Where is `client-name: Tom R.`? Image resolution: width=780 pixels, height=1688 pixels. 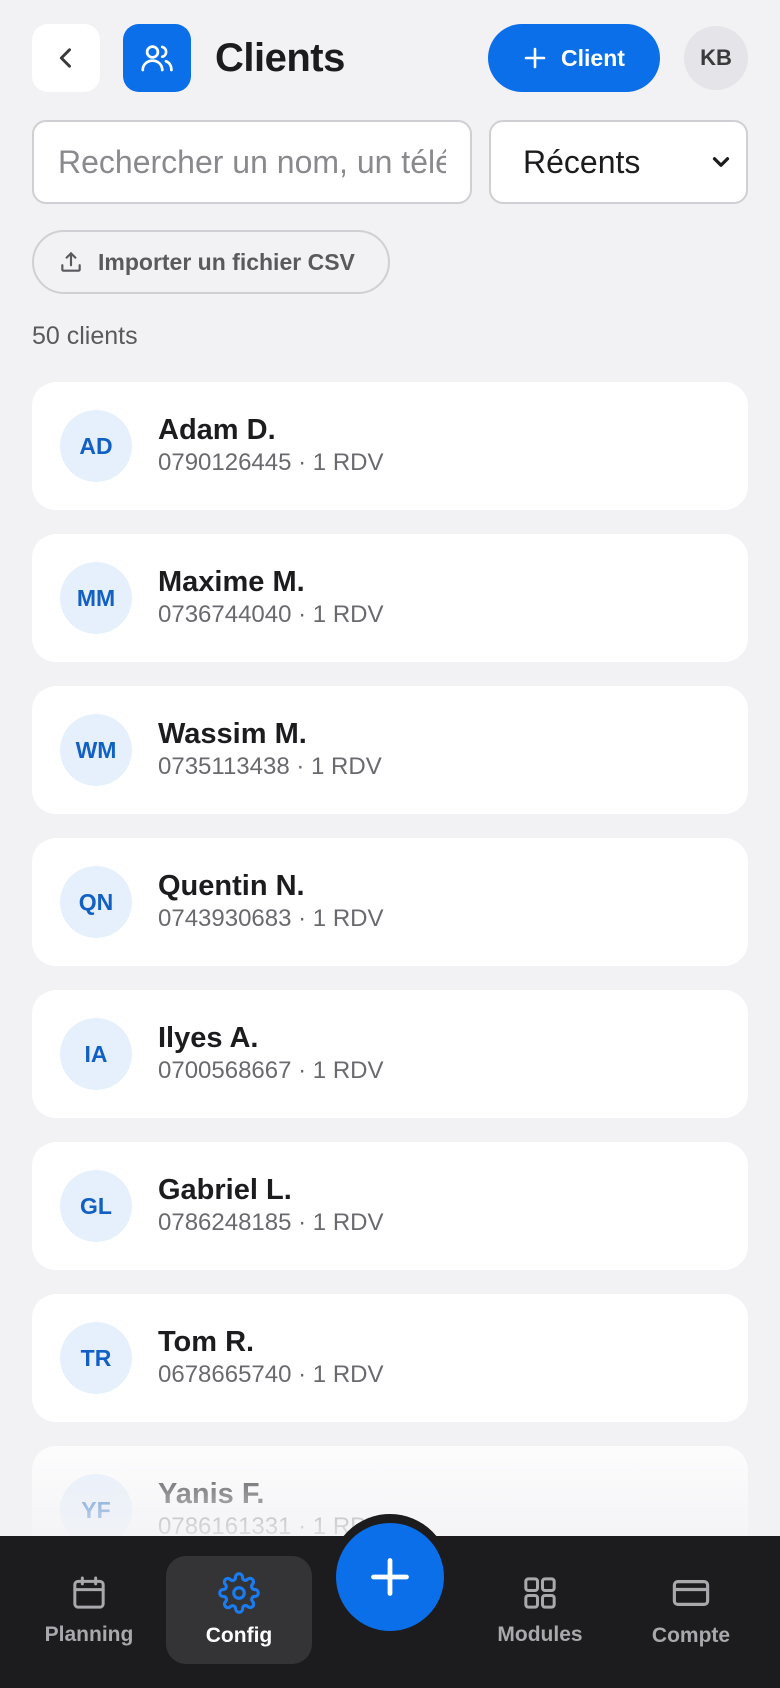 client-name: Tom R. is located at coordinates (206, 1342).